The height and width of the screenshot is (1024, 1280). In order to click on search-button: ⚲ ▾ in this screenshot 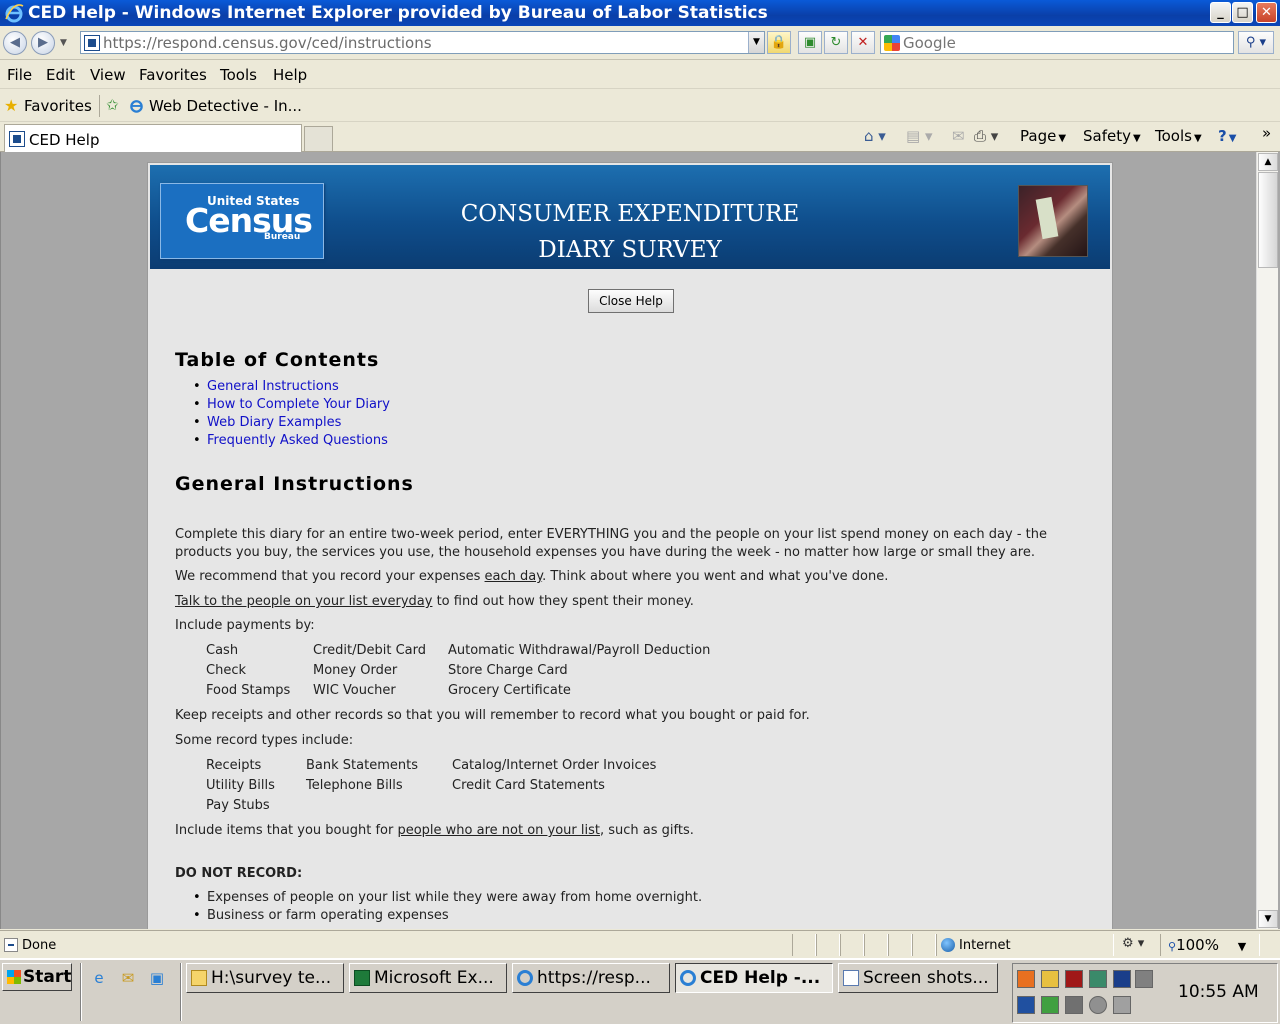, I will do `click(1256, 42)`.